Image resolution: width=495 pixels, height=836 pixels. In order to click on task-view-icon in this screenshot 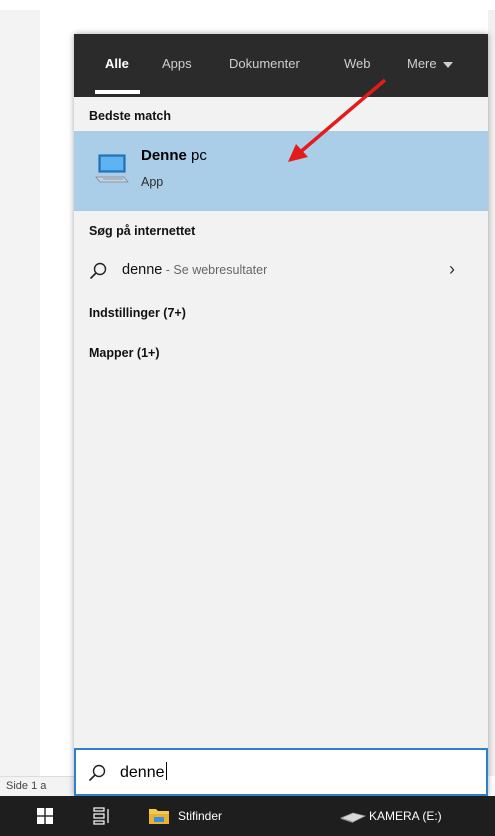, I will do `click(101, 816)`.